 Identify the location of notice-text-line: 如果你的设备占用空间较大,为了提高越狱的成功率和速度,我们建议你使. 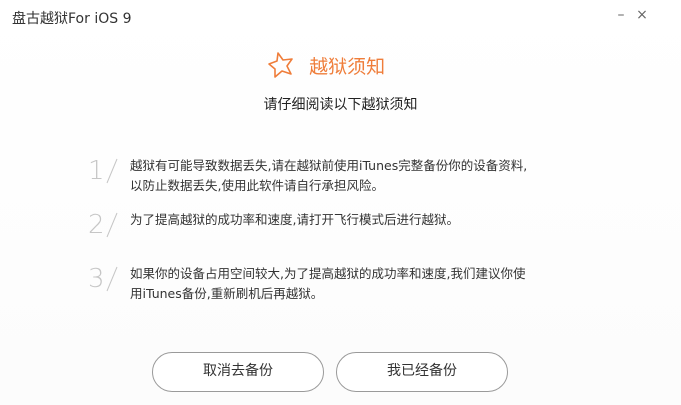
(328, 273).